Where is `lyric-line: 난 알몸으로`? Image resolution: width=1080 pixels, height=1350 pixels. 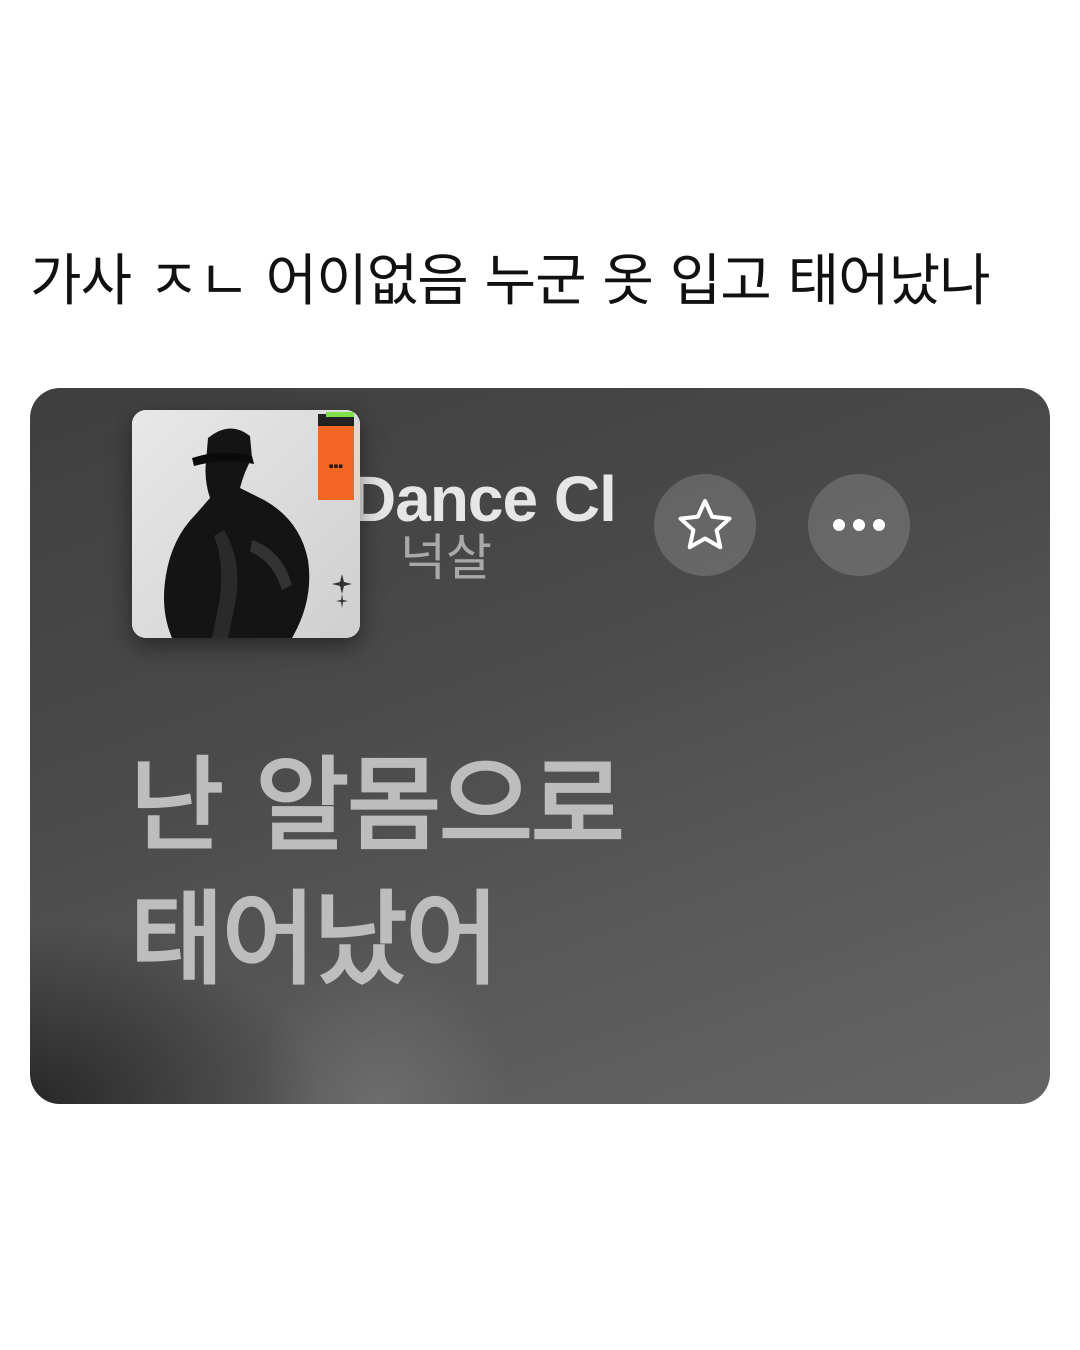 lyric-line: 난 알몸으로 is located at coordinates (377, 807).